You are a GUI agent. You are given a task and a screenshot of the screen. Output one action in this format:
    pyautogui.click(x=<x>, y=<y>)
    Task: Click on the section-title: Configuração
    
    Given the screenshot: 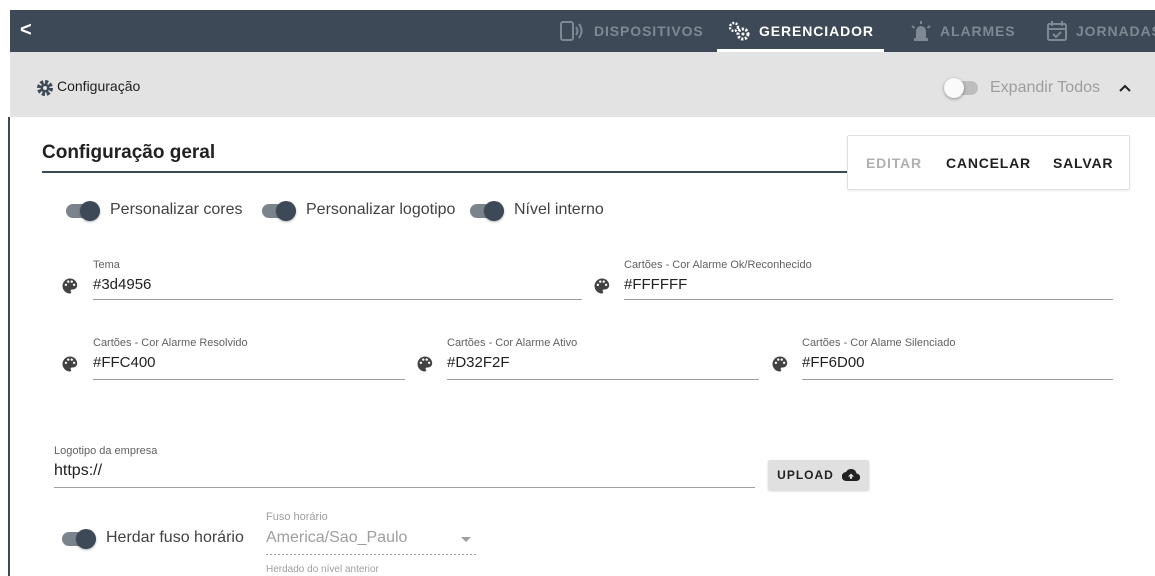 What is the action you would take?
    pyautogui.click(x=99, y=86)
    